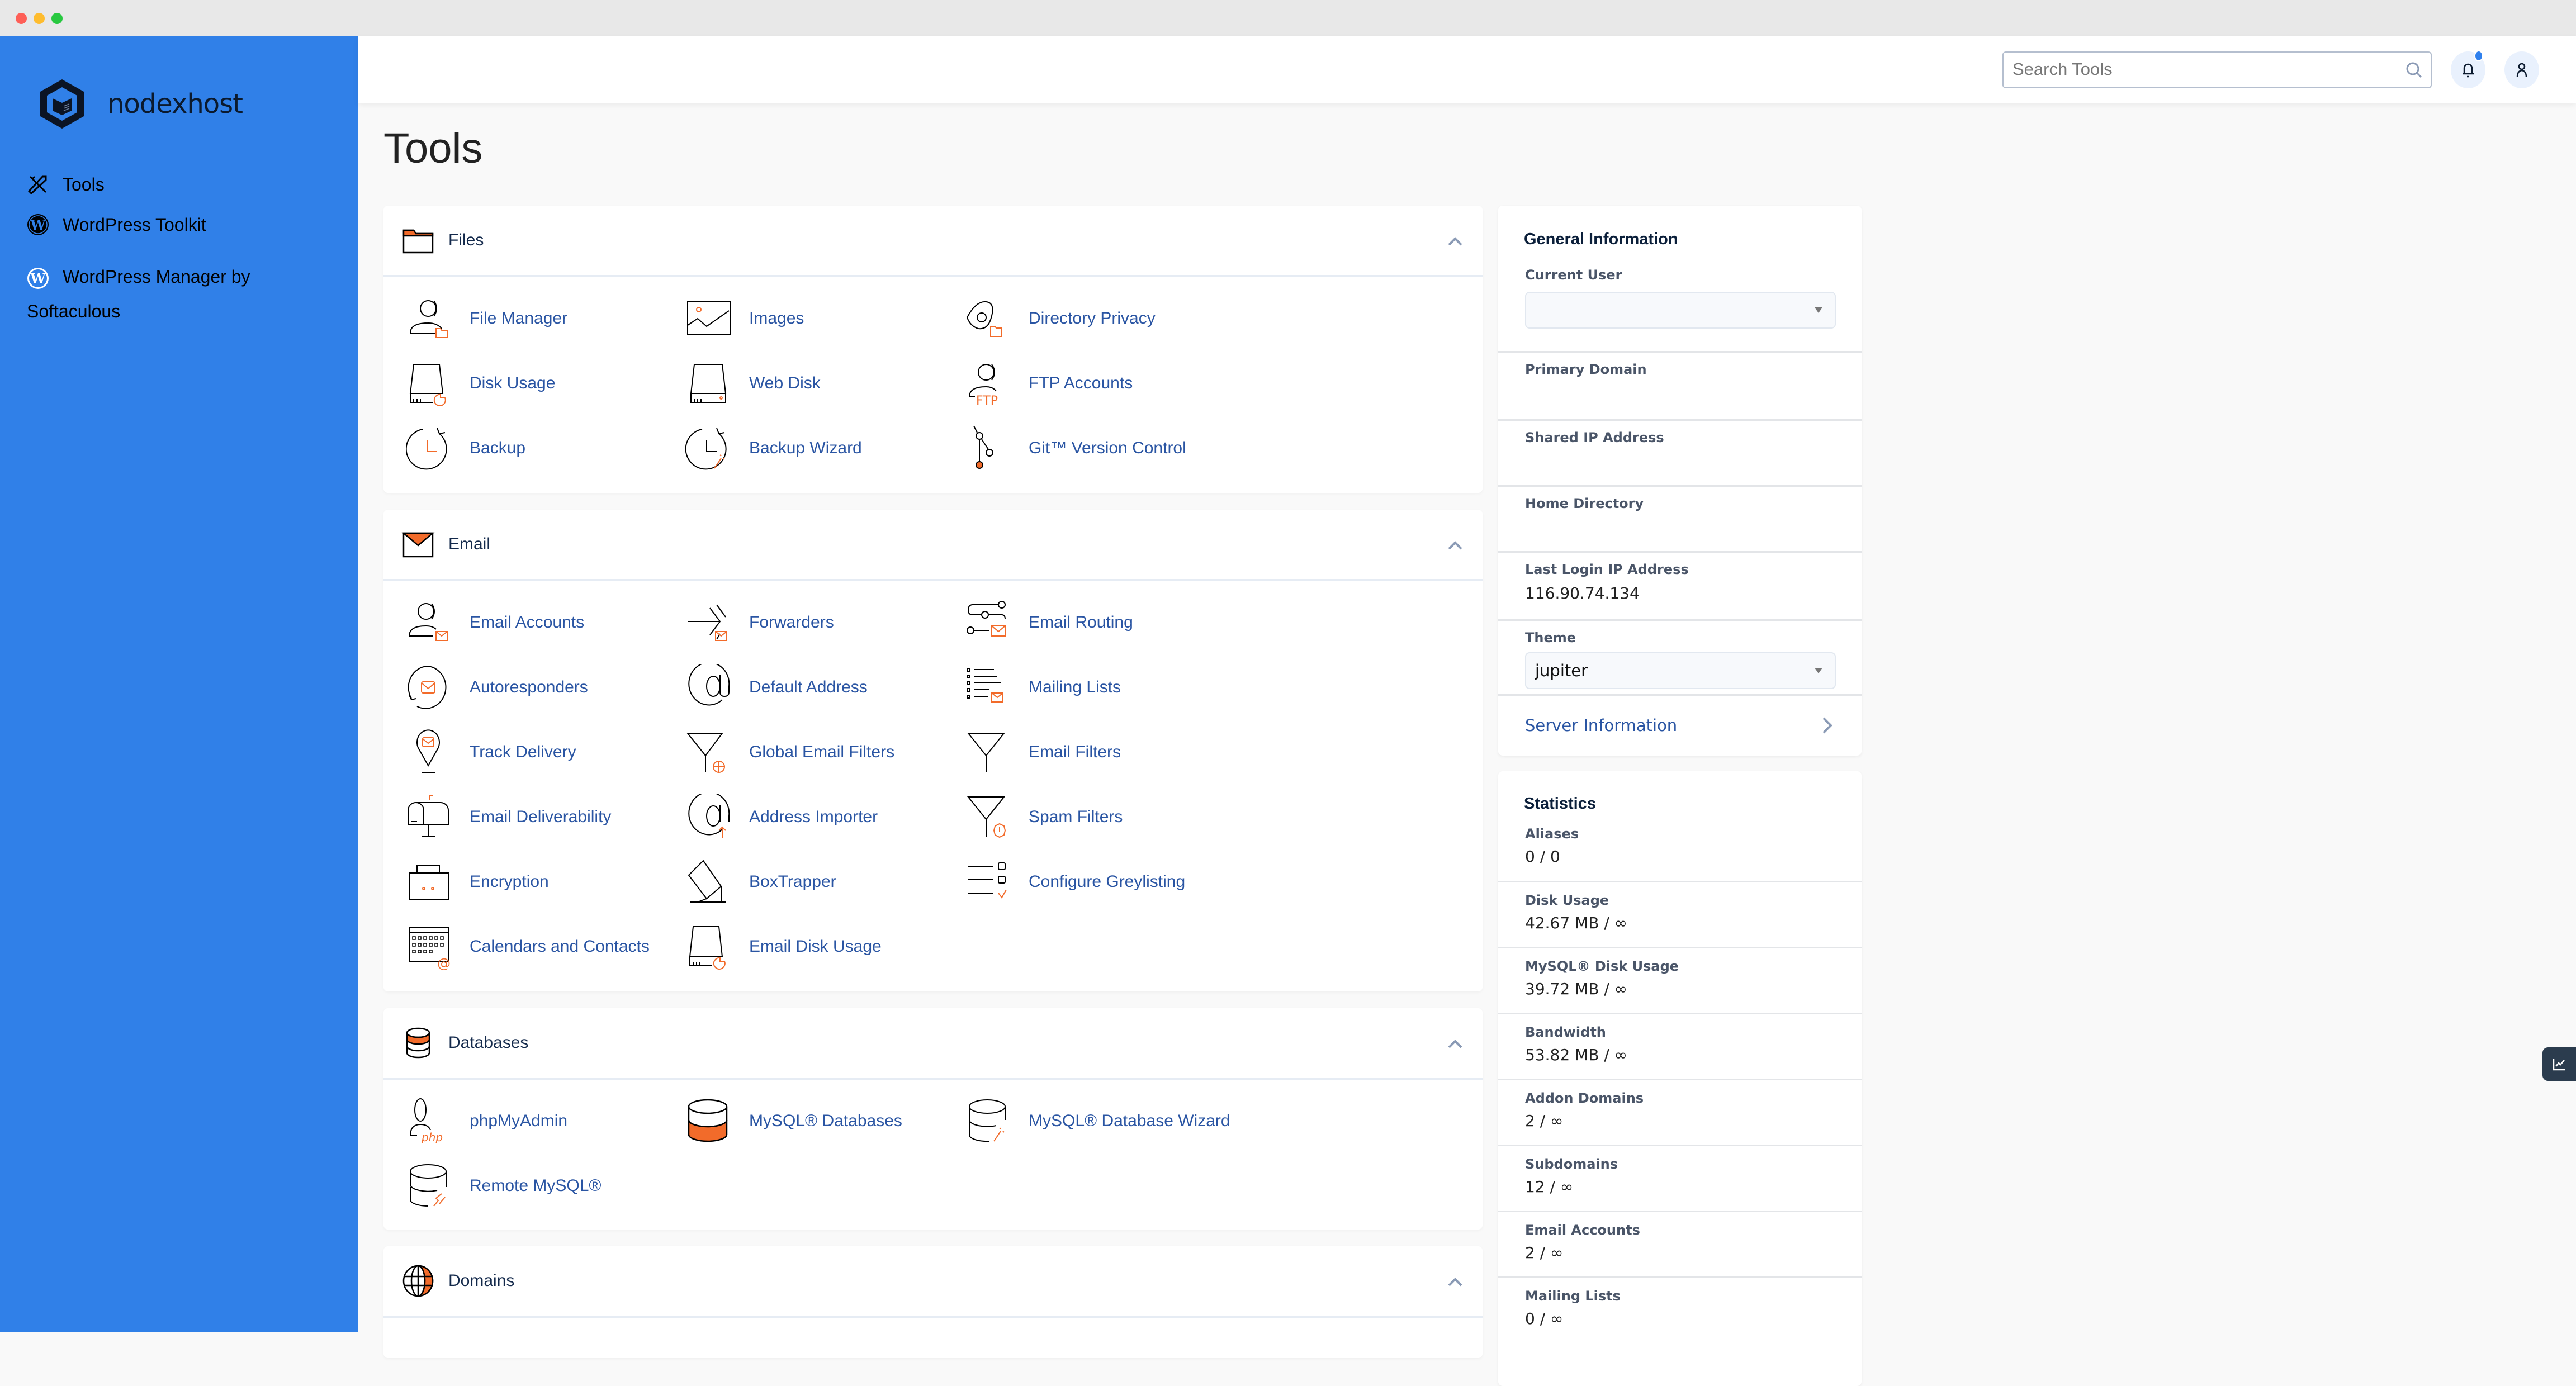 The width and height of the screenshot is (2576, 1386). Describe the element at coordinates (486, 318) in the screenshot. I see `tool-file-manager: File Manager` at that location.